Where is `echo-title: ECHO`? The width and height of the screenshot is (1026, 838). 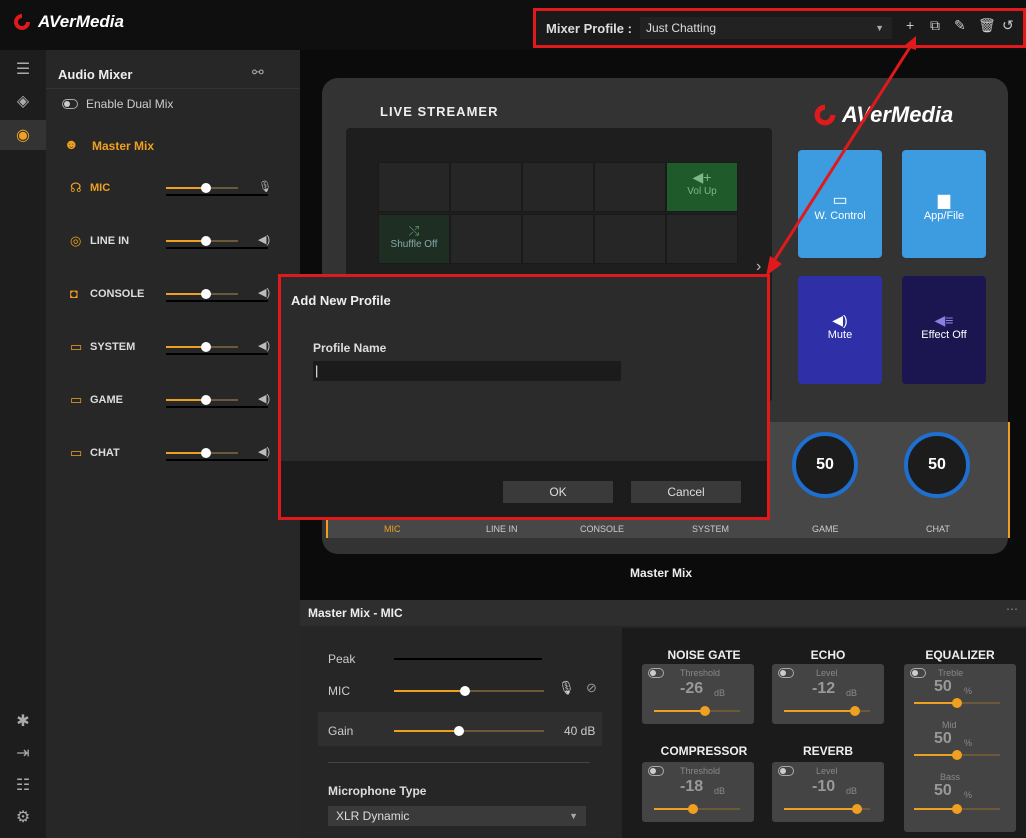 echo-title: ECHO is located at coordinates (828, 655).